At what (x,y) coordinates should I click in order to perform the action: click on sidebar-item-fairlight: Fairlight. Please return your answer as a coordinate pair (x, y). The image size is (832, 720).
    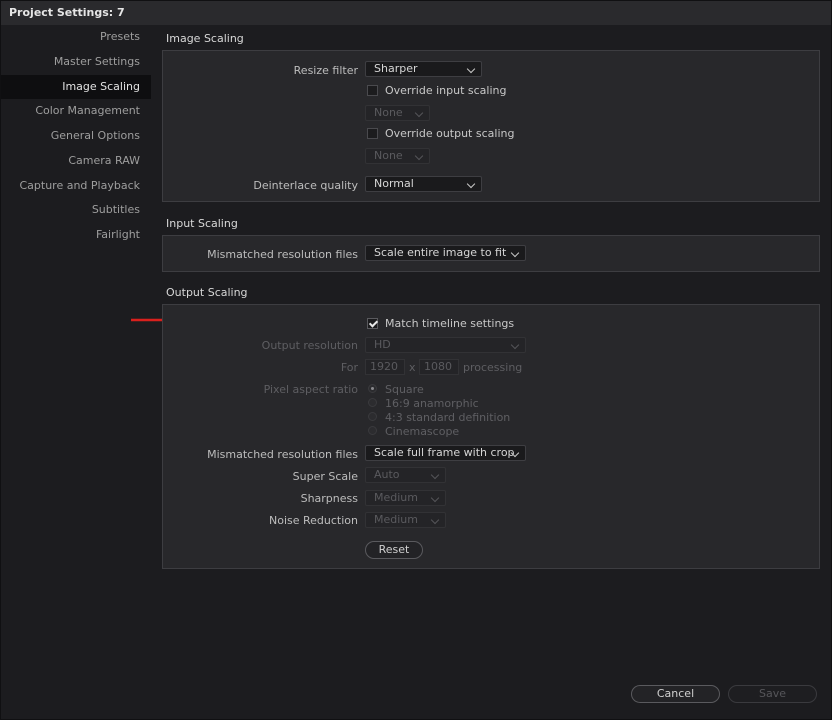
    Looking at the image, I should click on (76, 235).